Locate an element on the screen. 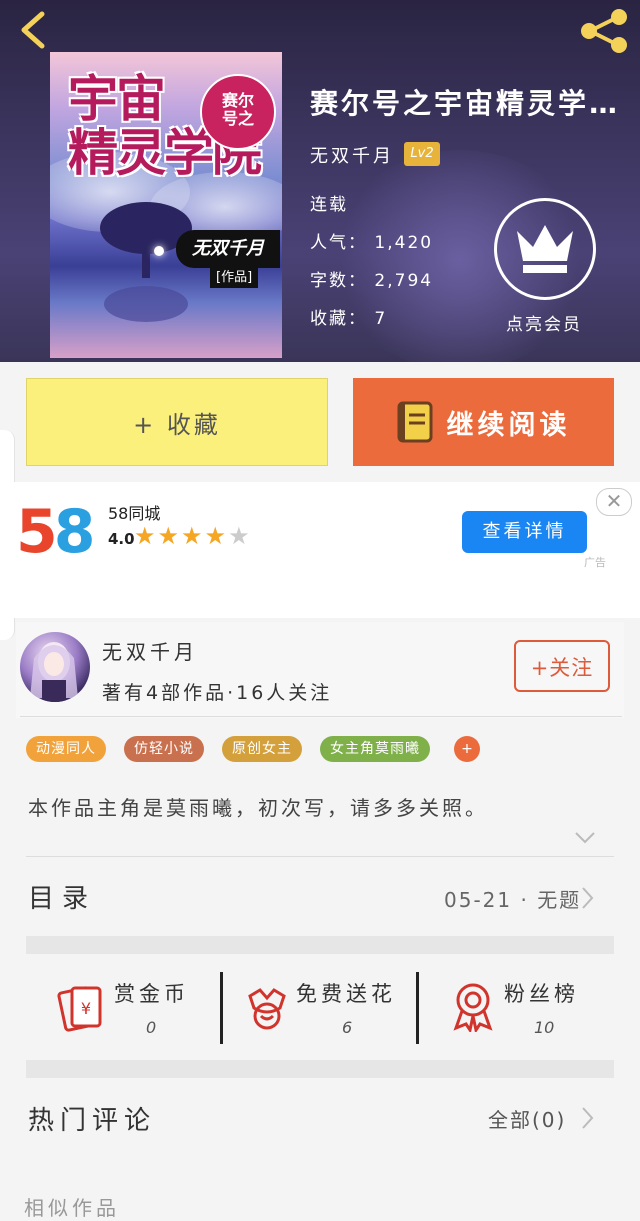  collect-button: + 收藏 is located at coordinates (177, 422).